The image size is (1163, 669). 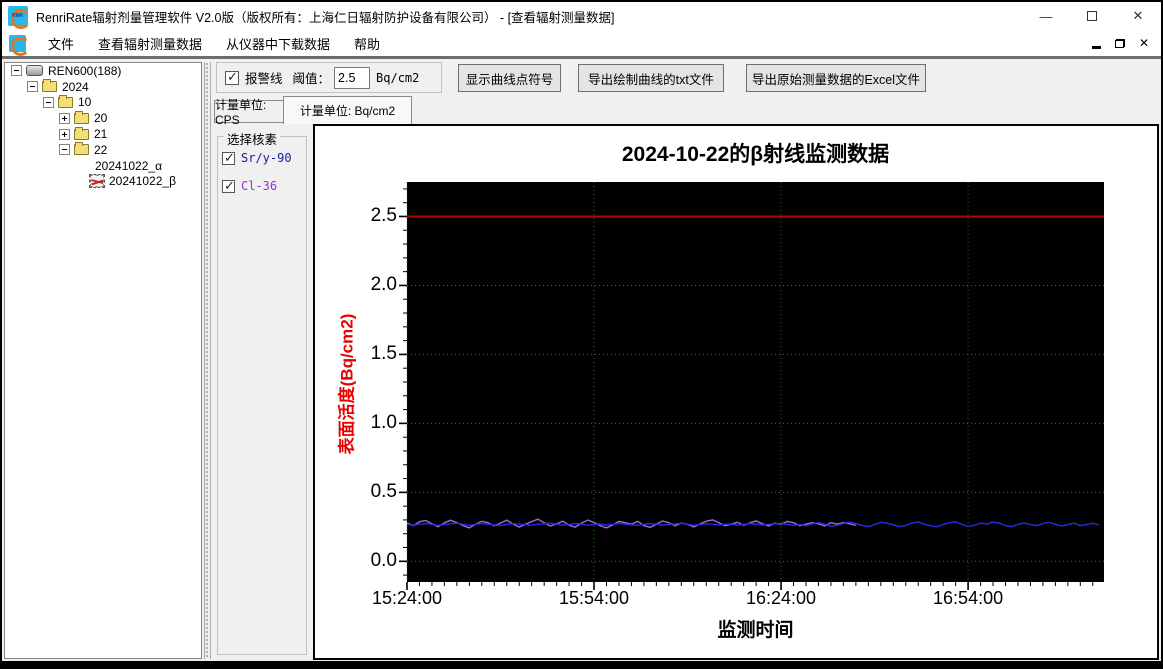 What do you see at coordinates (19, 45) in the screenshot?
I see `mdi-child-icon` at bounding box center [19, 45].